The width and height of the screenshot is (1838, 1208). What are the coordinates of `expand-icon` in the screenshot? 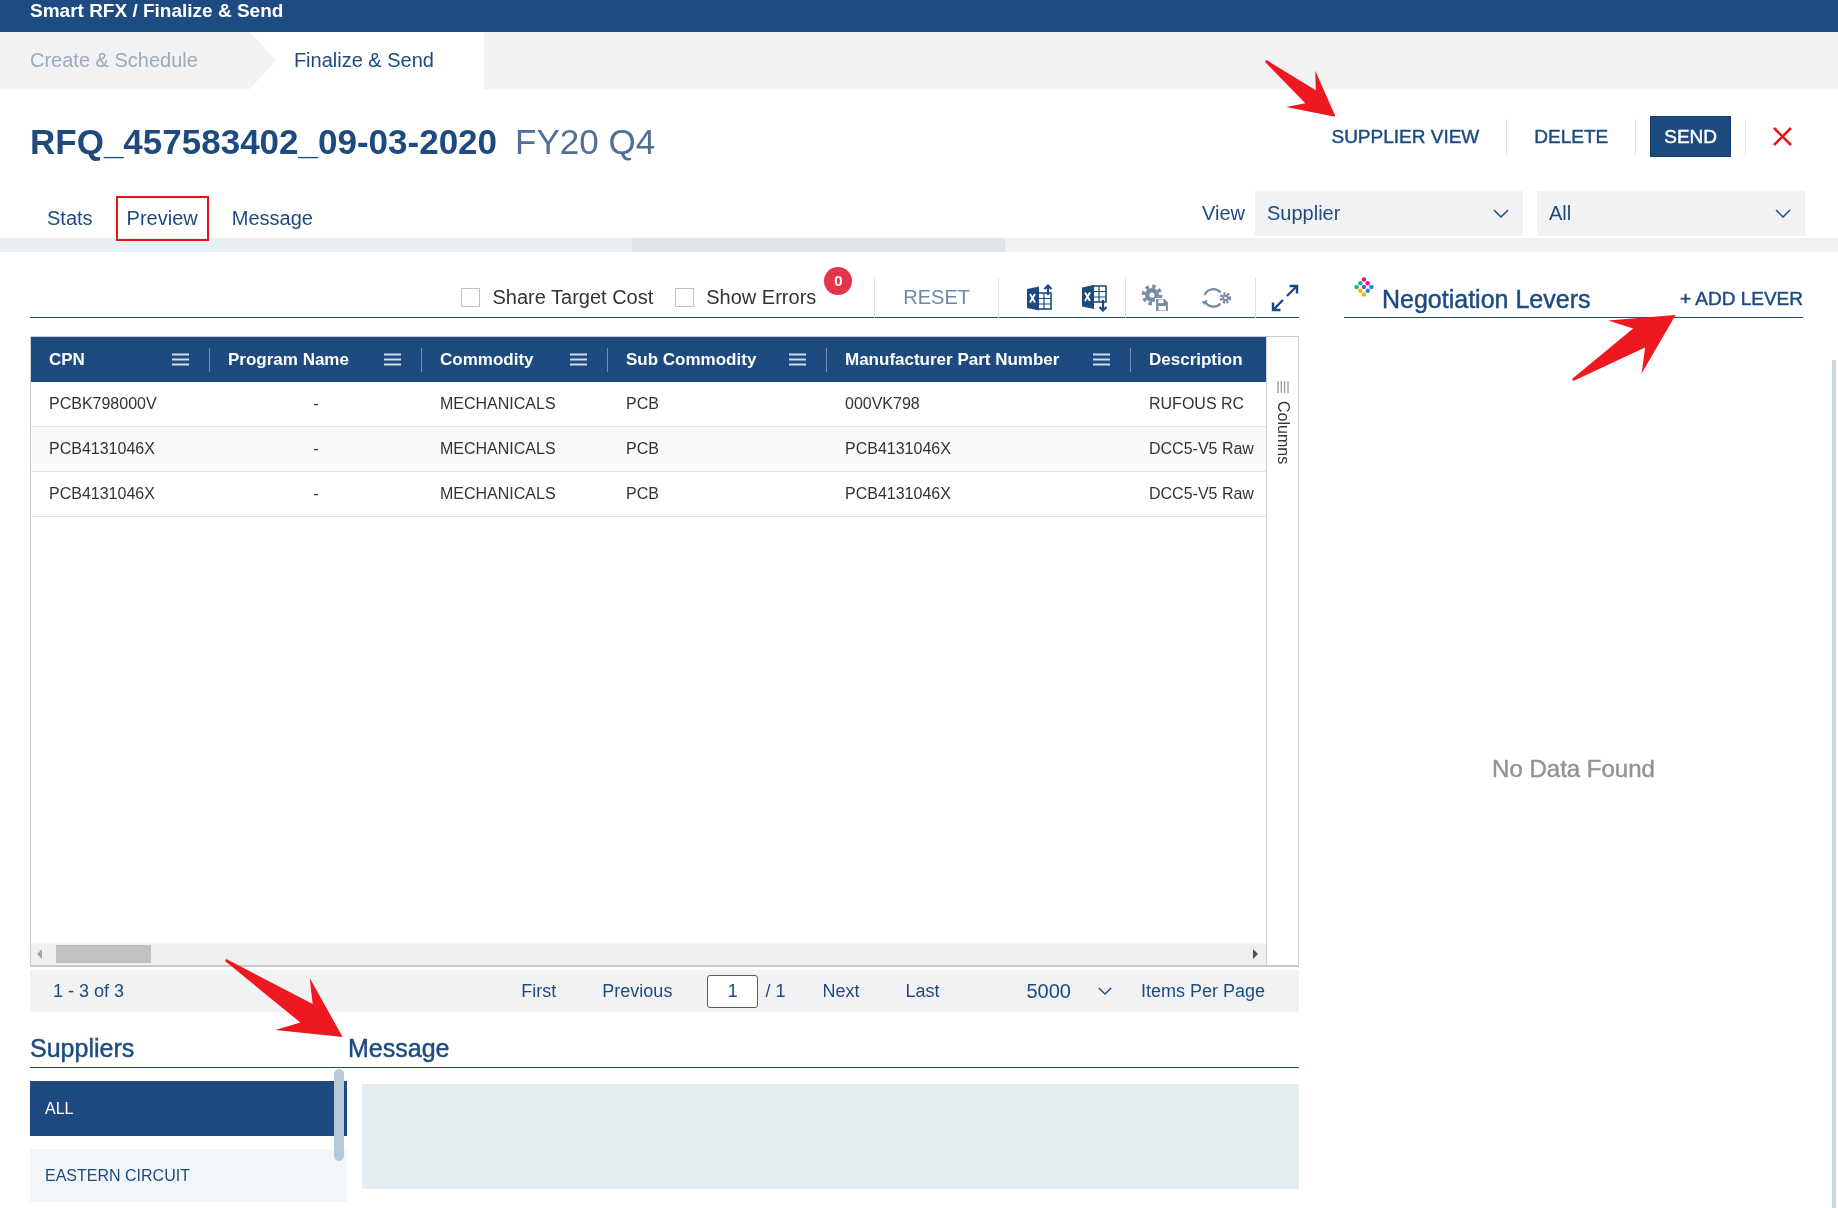 It's located at (1285, 297).